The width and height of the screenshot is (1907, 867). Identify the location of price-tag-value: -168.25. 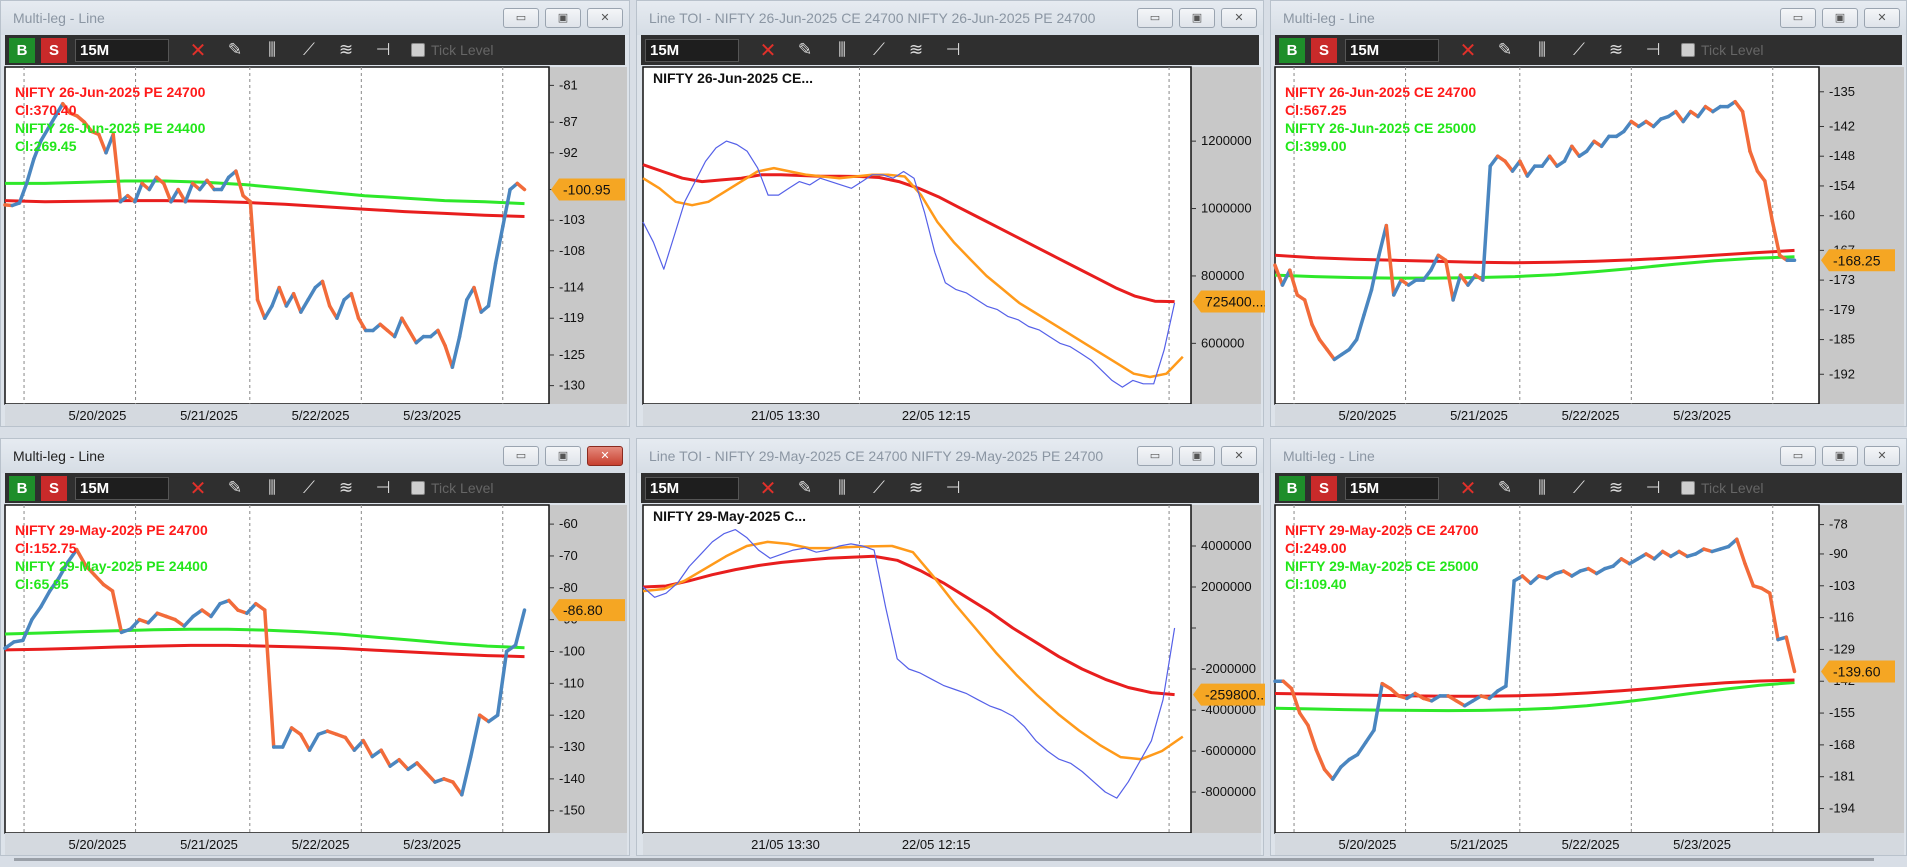
(1857, 260).